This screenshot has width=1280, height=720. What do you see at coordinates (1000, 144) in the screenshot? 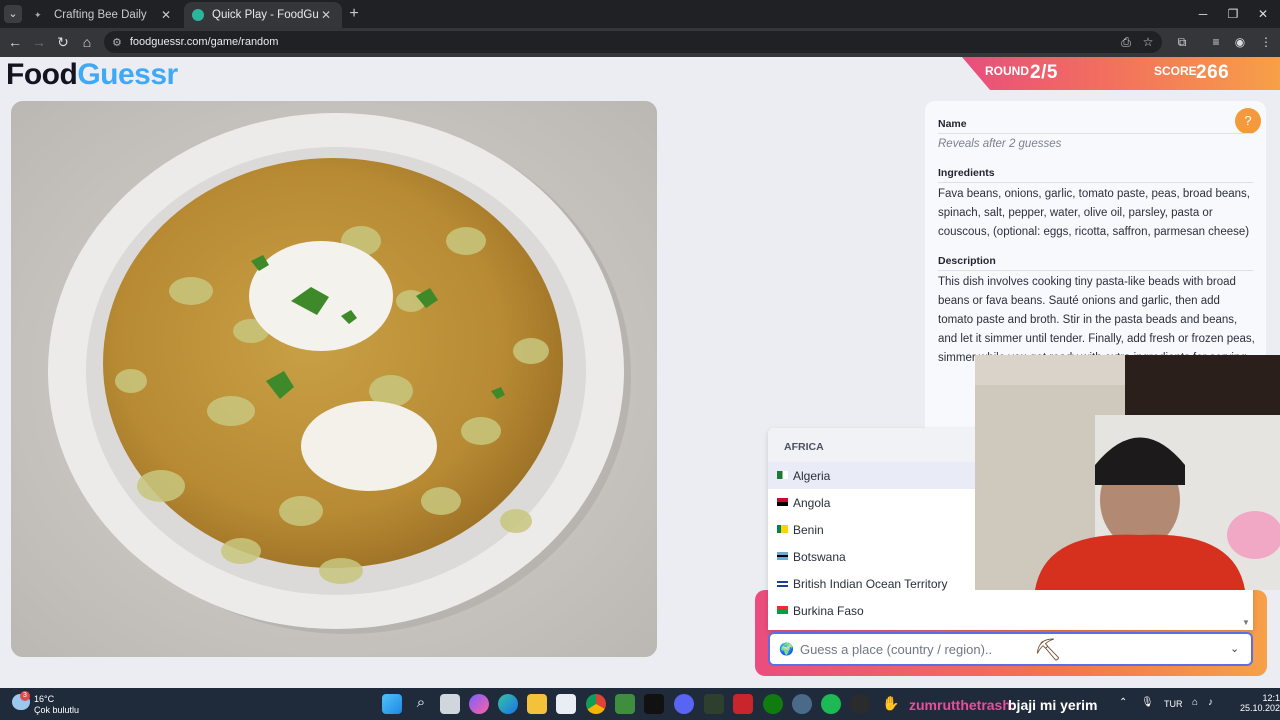
I see `name-hint: Reveals after 2 guesses` at bounding box center [1000, 144].